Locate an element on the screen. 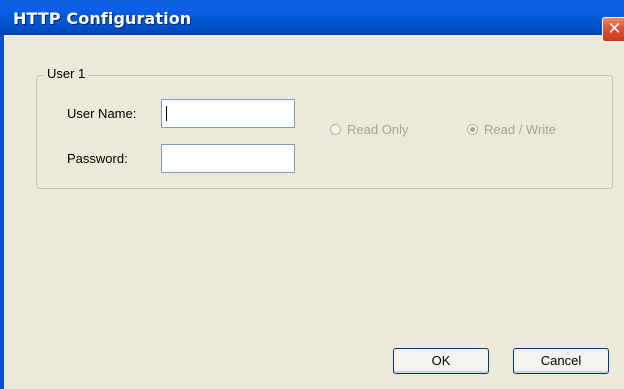 This screenshot has width=624, height=389. close-button: ✕ is located at coordinates (613, 29).